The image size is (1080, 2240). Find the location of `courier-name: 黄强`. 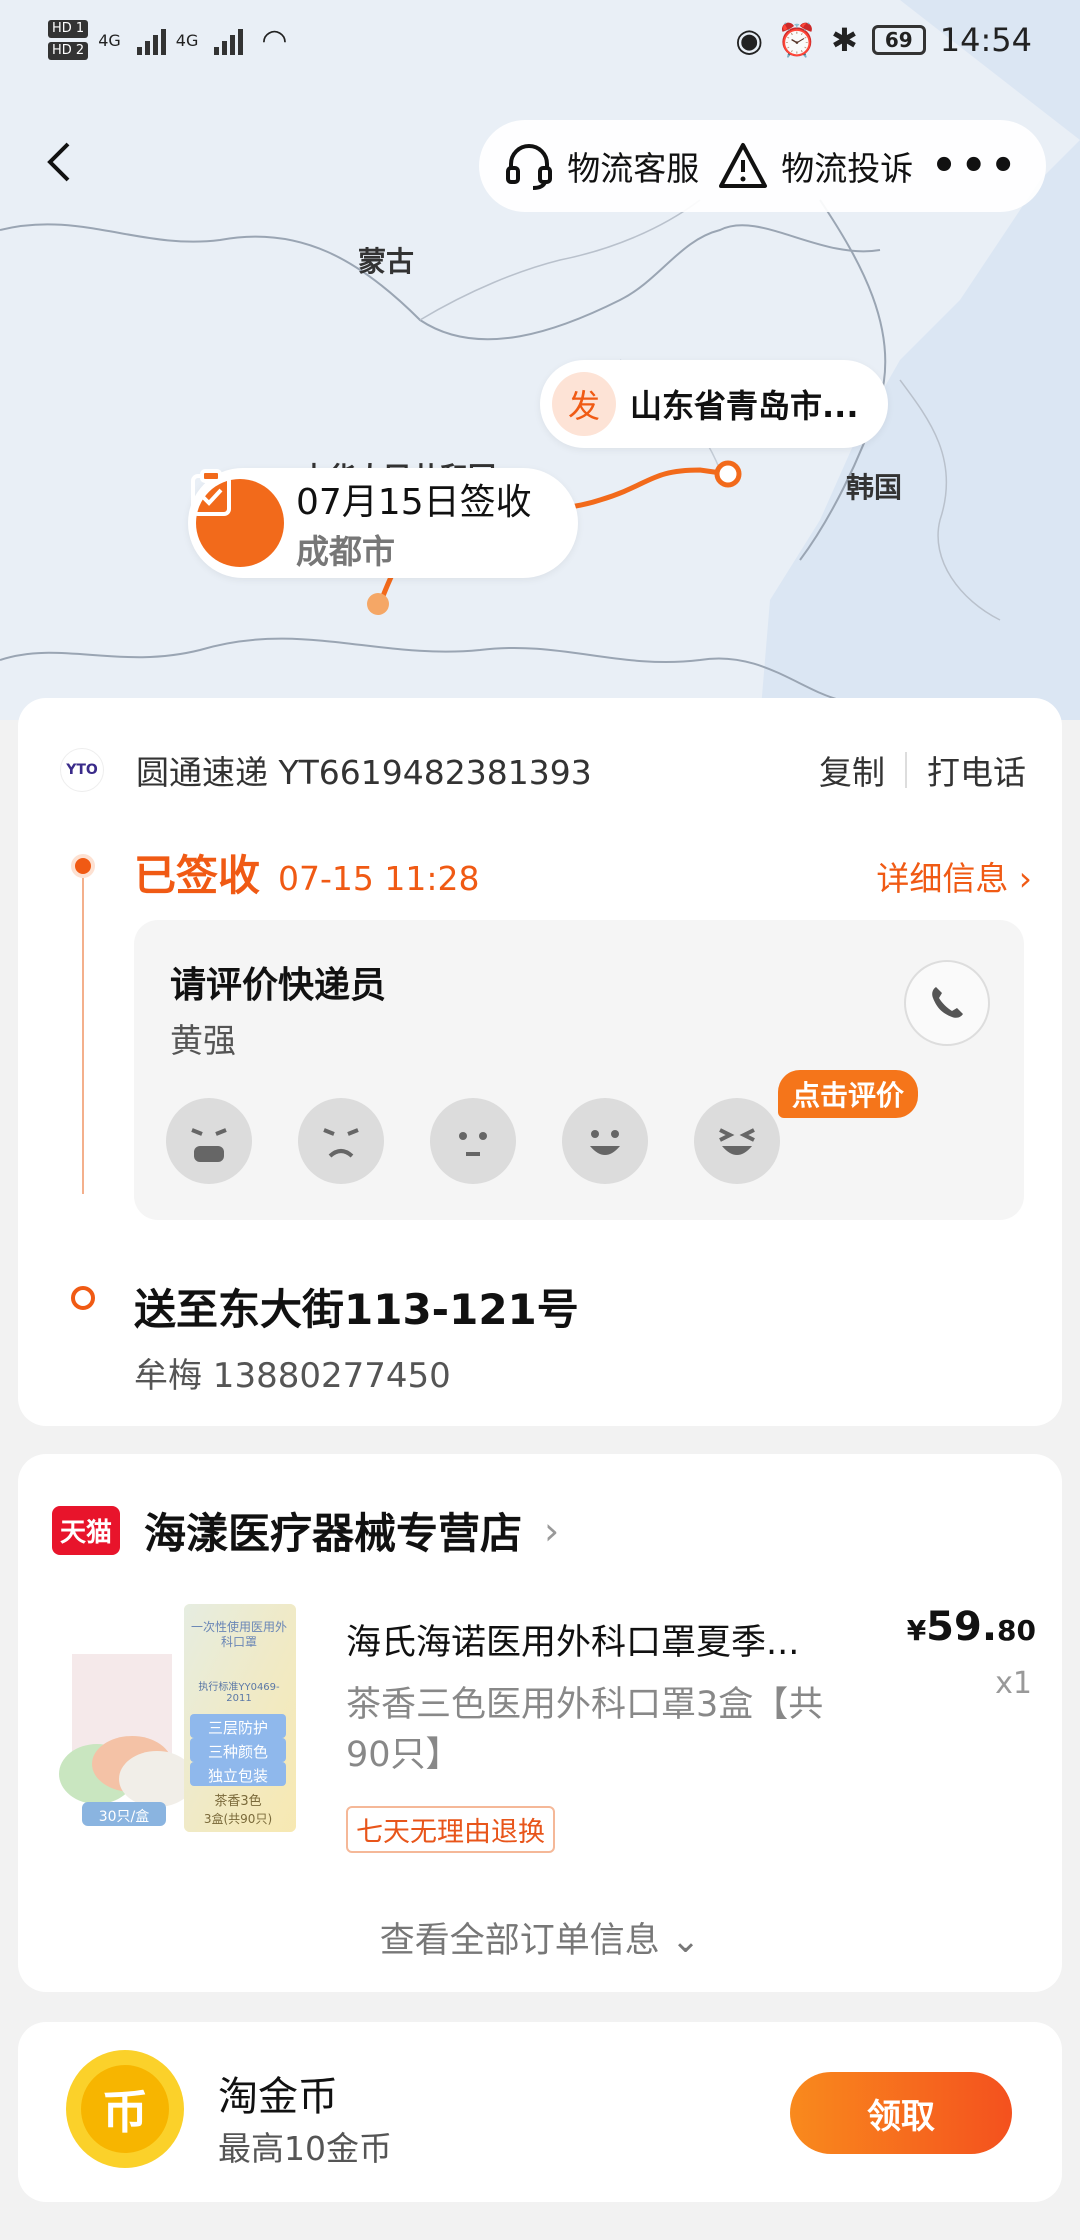

courier-name: 黄强 is located at coordinates (203, 1040).